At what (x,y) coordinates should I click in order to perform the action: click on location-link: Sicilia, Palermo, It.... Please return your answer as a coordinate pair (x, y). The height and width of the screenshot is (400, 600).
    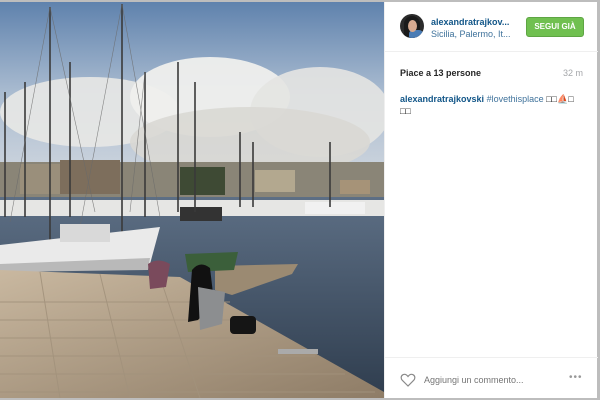
    Looking at the image, I should click on (471, 34).